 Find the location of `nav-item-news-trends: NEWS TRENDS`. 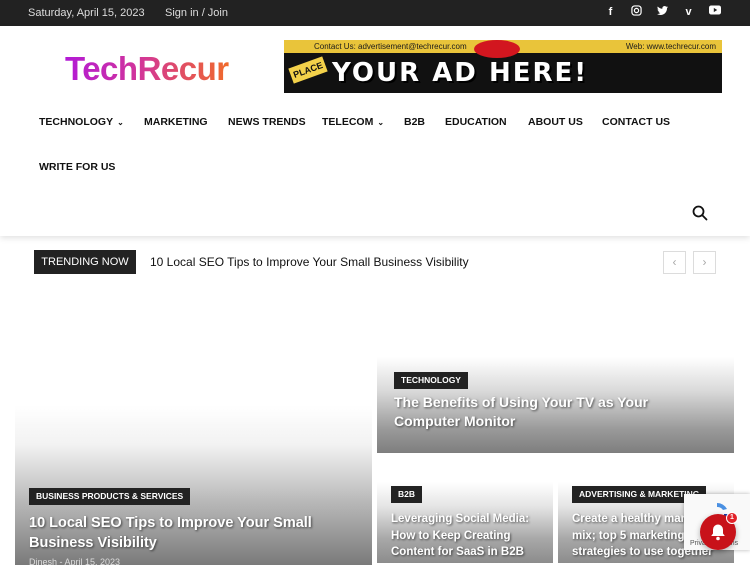

nav-item-news-trends: NEWS TRENDS is located at coordinates (267, 122).